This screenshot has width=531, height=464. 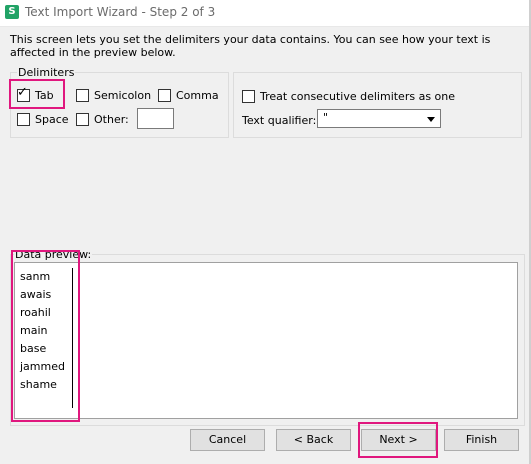 I want to click on back-button: < Back, so click(x=313, y=440).